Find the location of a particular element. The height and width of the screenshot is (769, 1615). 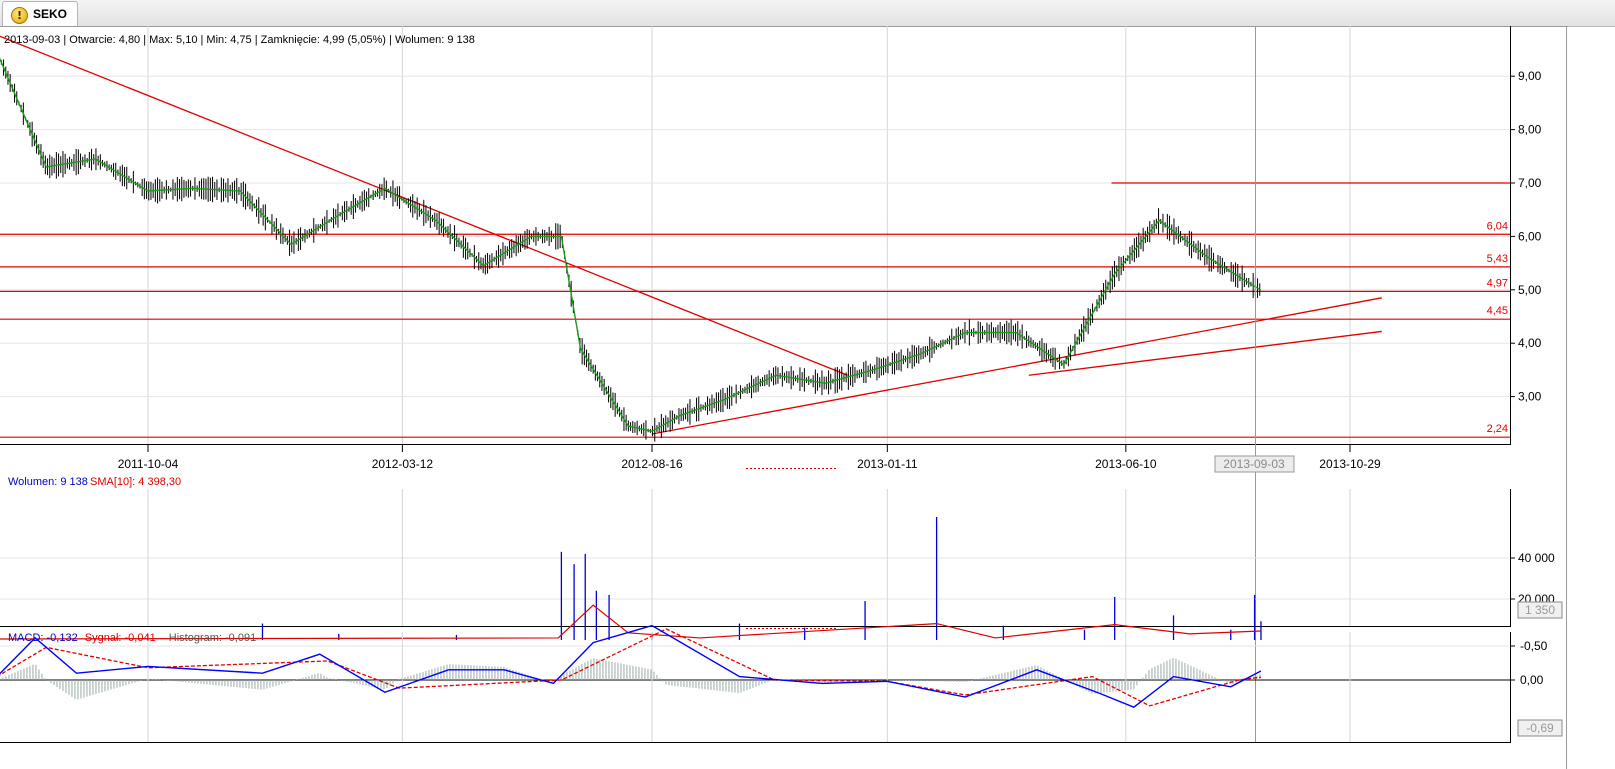

level-label: 4,97 is located at coordinates (1497, 283).